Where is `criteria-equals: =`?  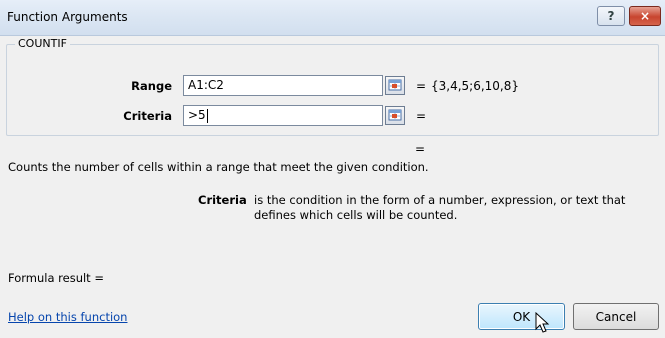 criteria-equals: = is located at coordinates (421, 116).